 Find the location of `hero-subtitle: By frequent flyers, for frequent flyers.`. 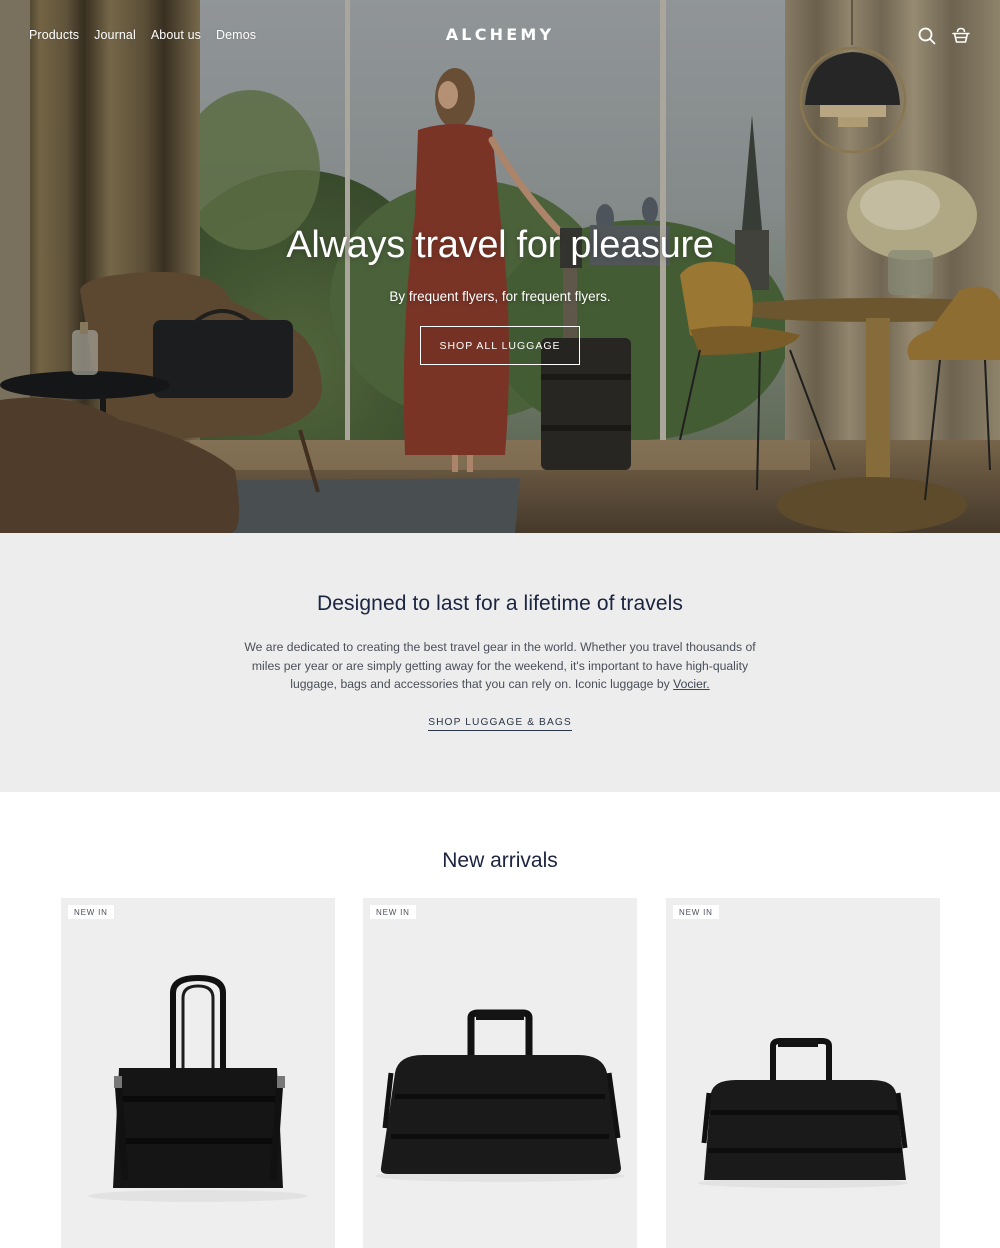

hero-subtitle: By frequent flyers, for frequent flyers. is located at coordinates (500, 296).